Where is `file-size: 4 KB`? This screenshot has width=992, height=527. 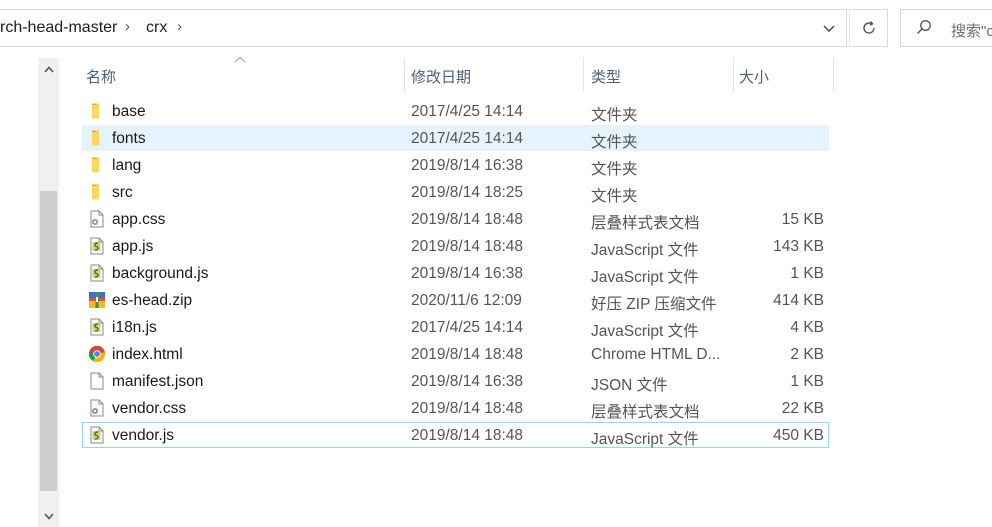 file-size: 4 KB is located at coordinates (807, 327).